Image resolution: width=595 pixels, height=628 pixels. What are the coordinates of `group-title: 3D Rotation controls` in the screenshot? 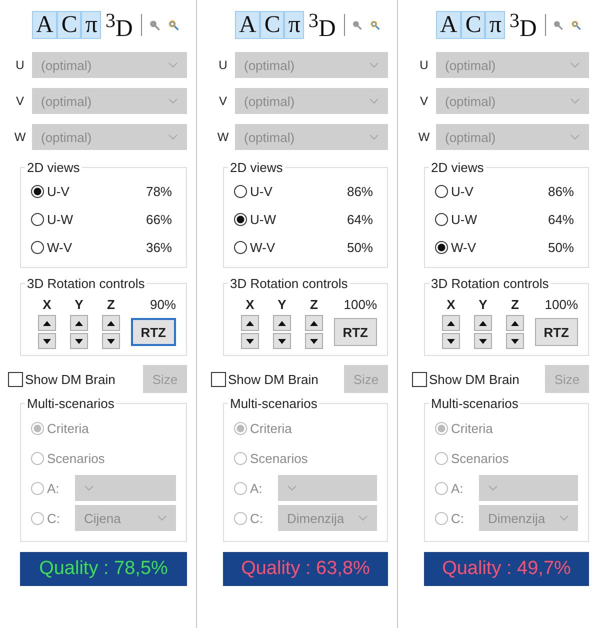 It's located at (86, 283).